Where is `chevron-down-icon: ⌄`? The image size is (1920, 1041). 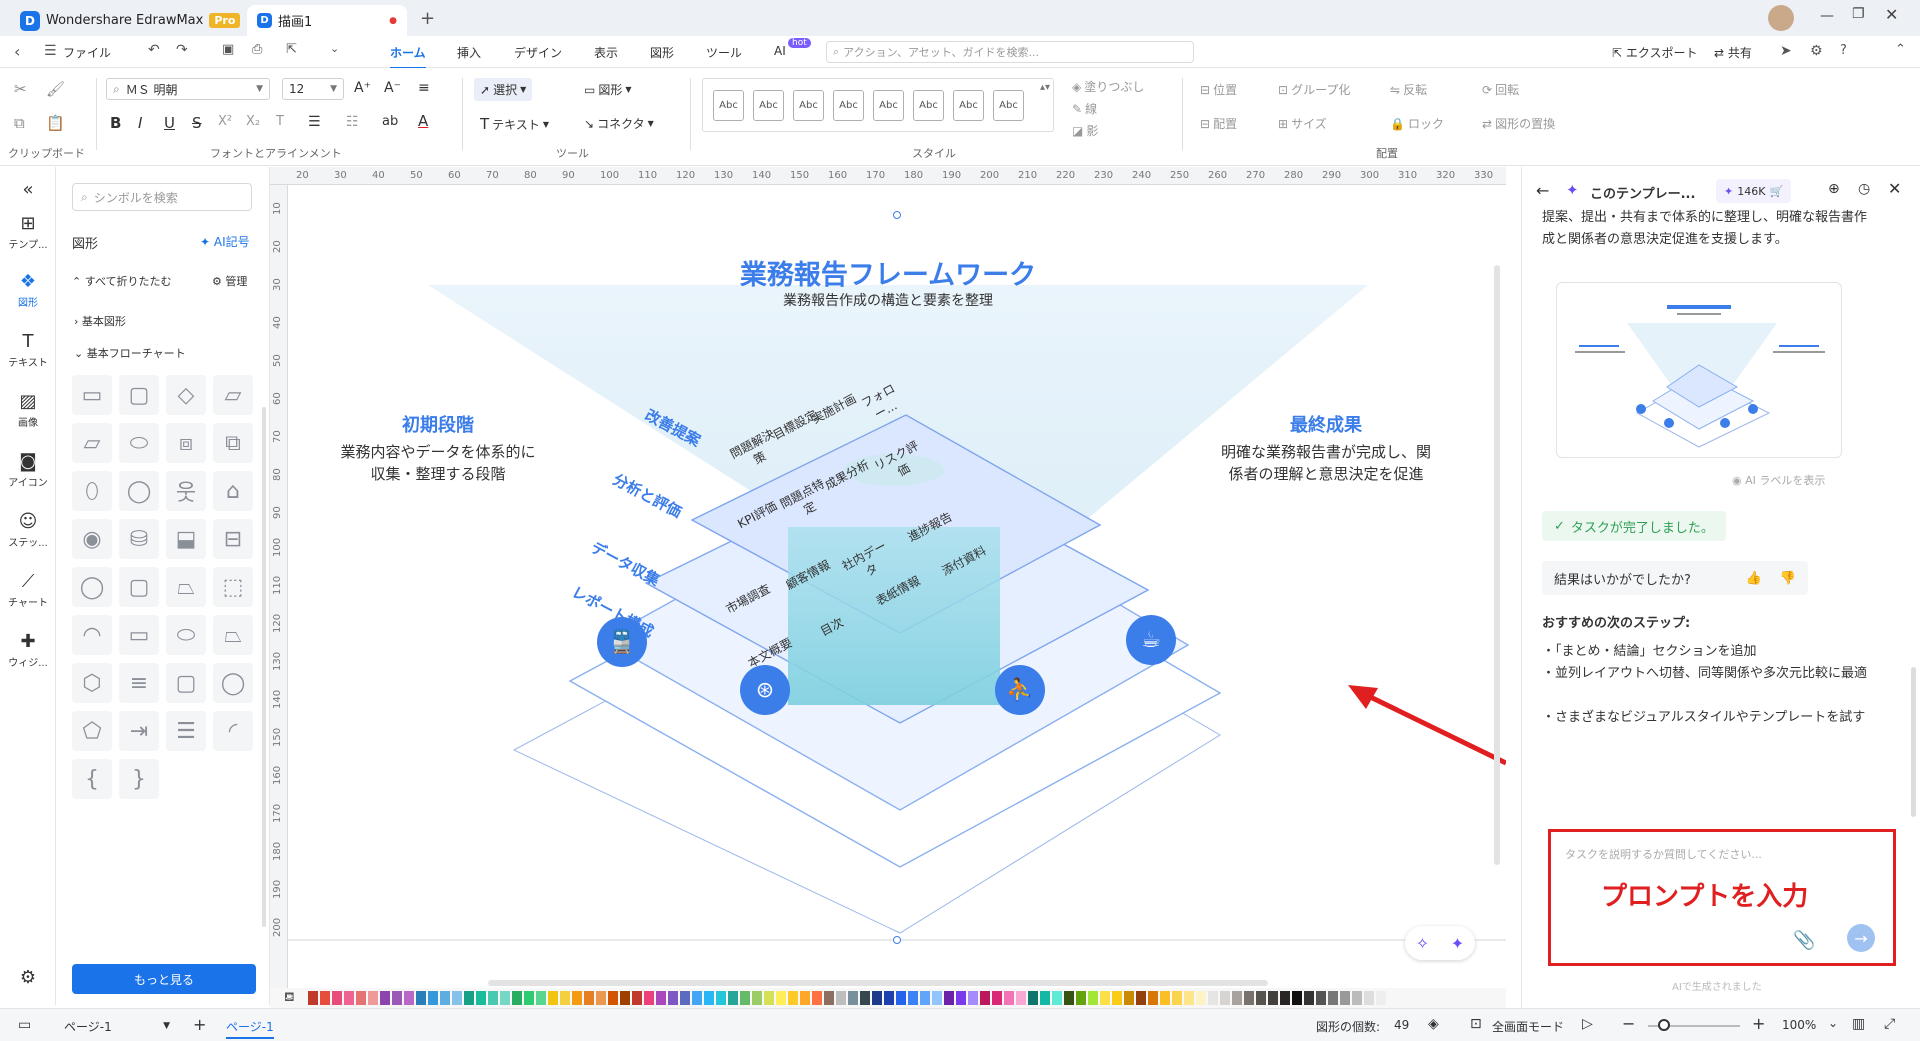 chevron-down-icon: ⌄ is located at coordinates (1833, 1023).